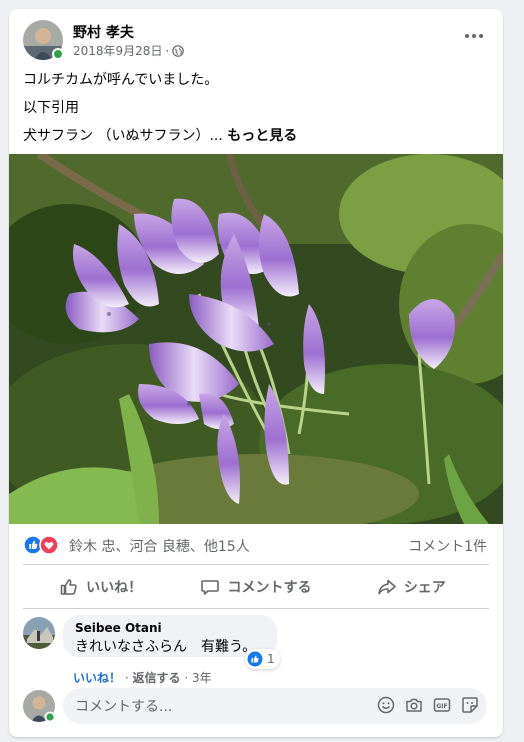  What do you see at coordinates (178, 50) in the screenshot?
I see `globe-icon` at bounding box center [178, 50].